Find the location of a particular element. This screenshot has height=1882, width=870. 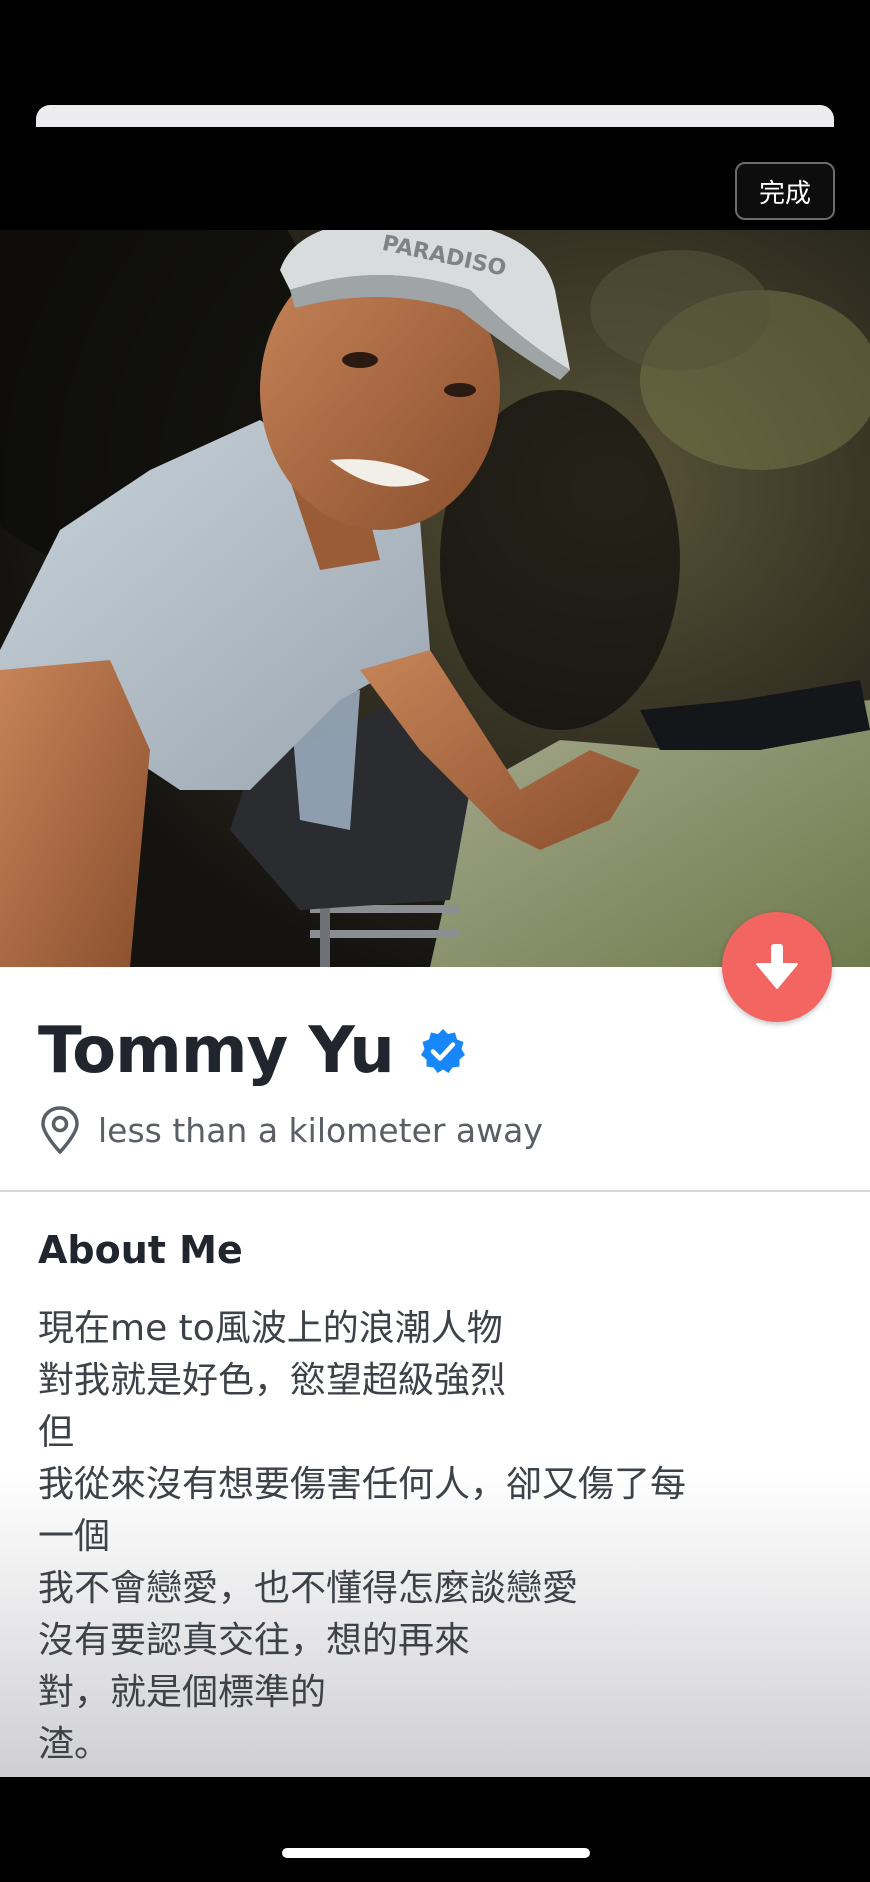

arrow-down-icon is located at coordinates (777, 966).